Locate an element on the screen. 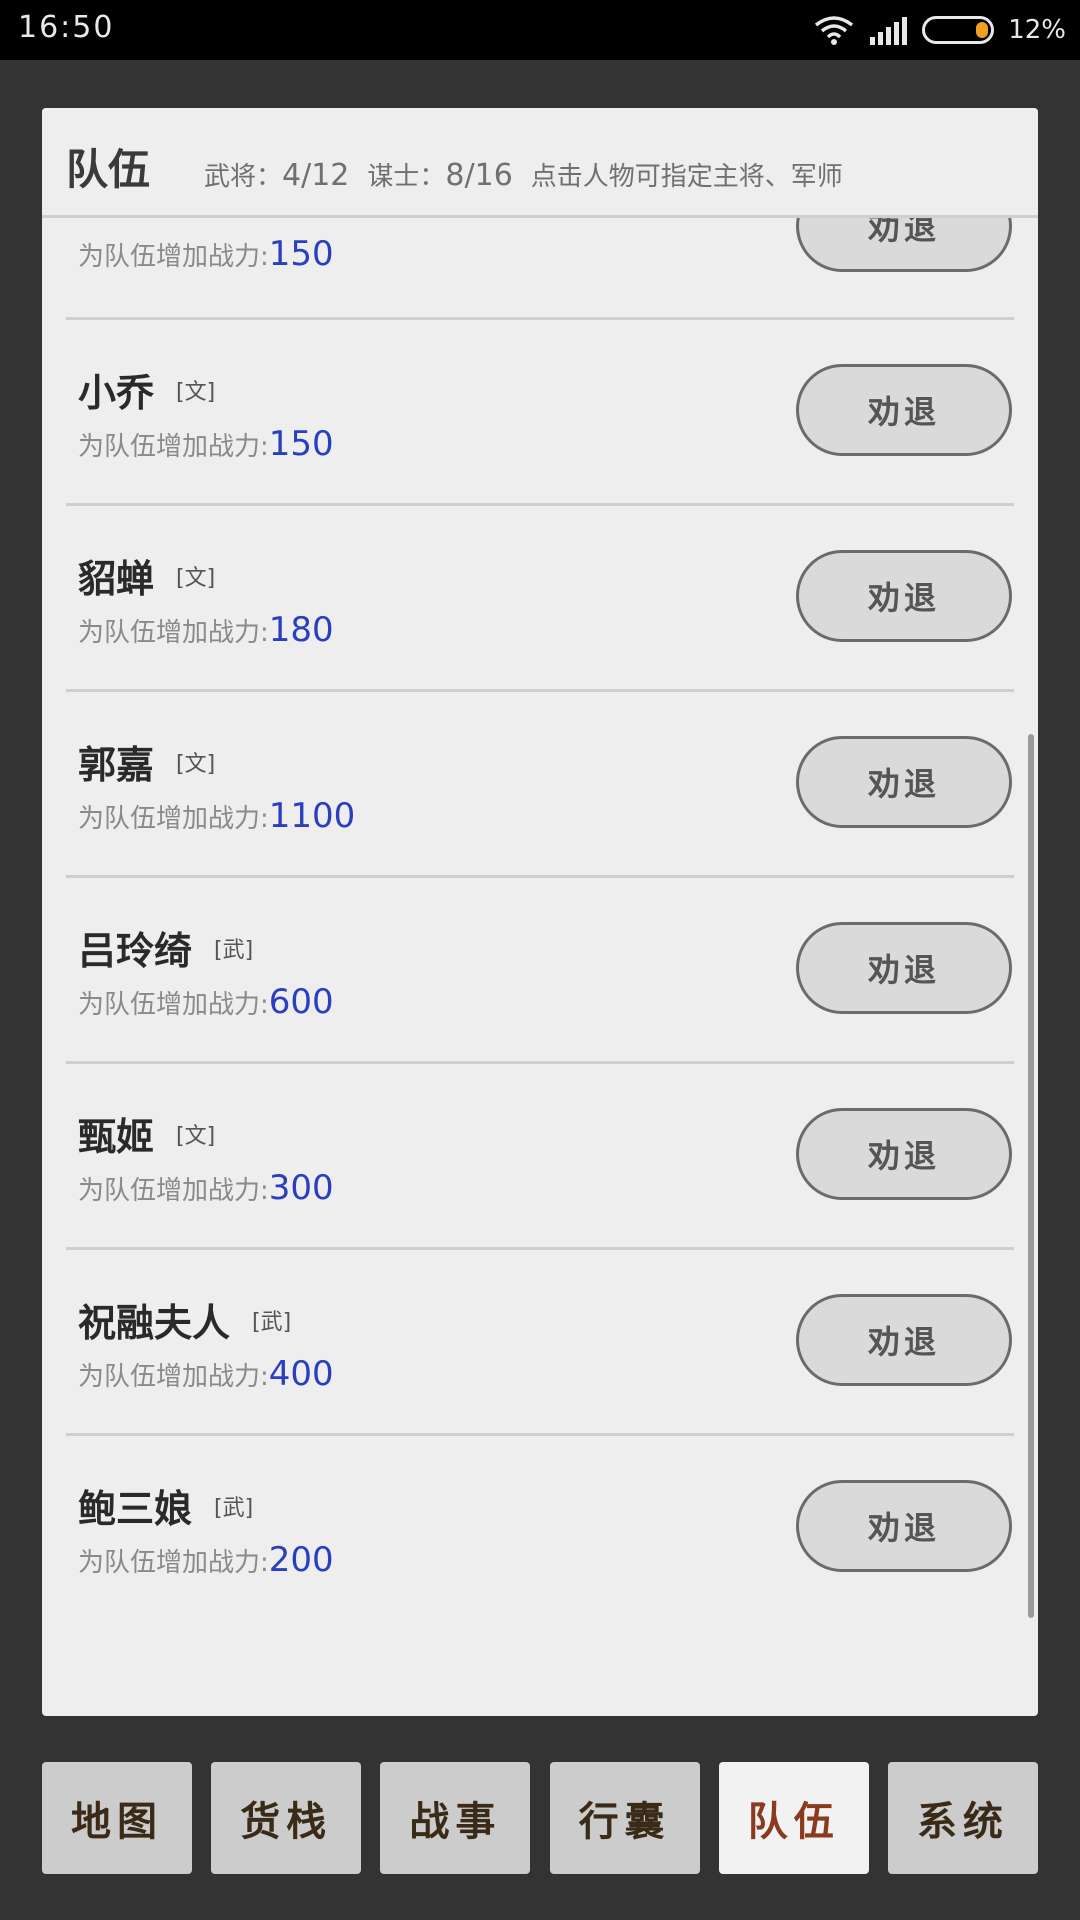 The width and height of the screenshot is (1080, 1920). generals-label: 武将： is located at coordinates (243, 177).